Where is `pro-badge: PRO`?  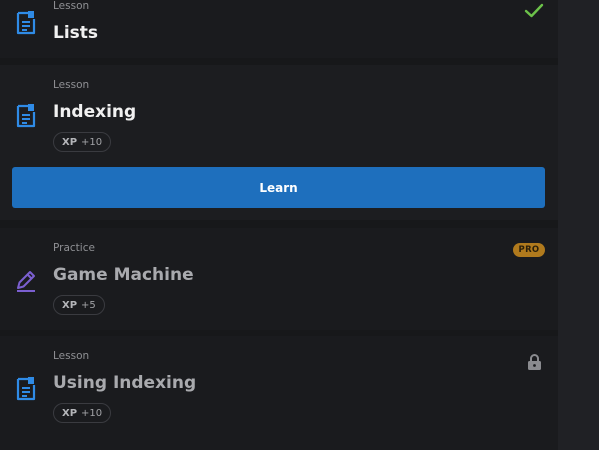
pro-badge: PRO is located at coordinates (529, 250).